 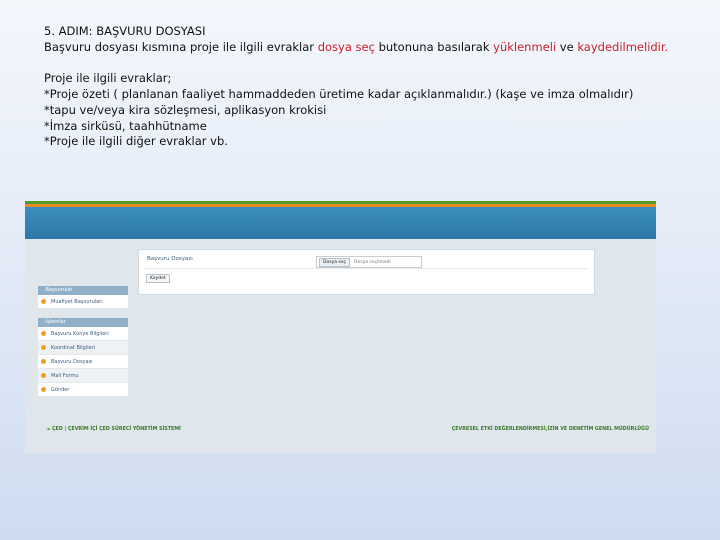 I want to click on file-input: Dosya seç Dosya seçilmedi, so click(x=369, y=262).